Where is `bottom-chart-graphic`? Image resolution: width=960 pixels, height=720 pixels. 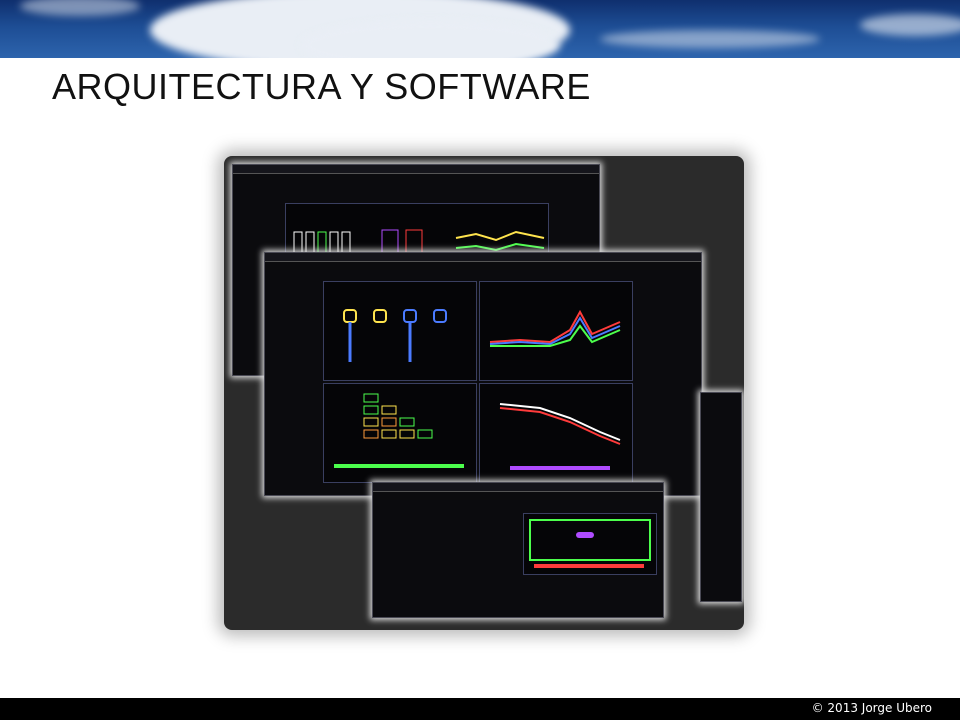
bottom-chart-graphic is located at coordinates (590, 543).